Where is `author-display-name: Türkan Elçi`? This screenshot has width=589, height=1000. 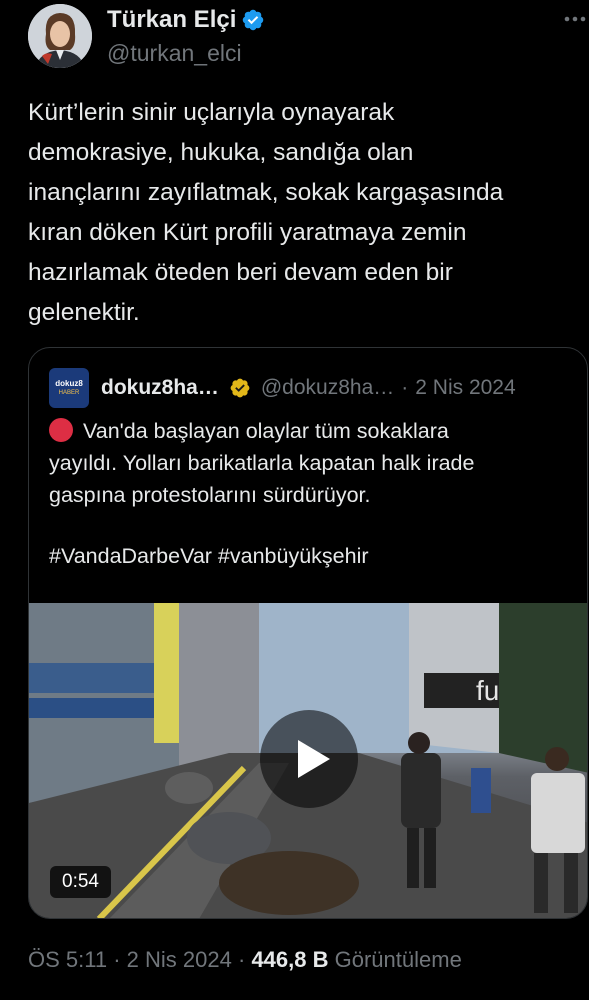 author-display-name: Türkan Elçi is located at coordinates (171, 20).